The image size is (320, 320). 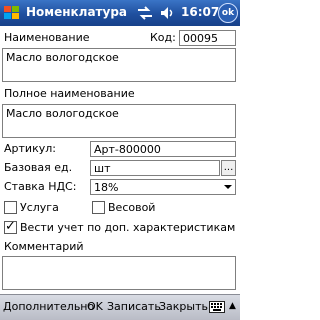 I want to click on windows-start-icon, so click(x=12, y=13).